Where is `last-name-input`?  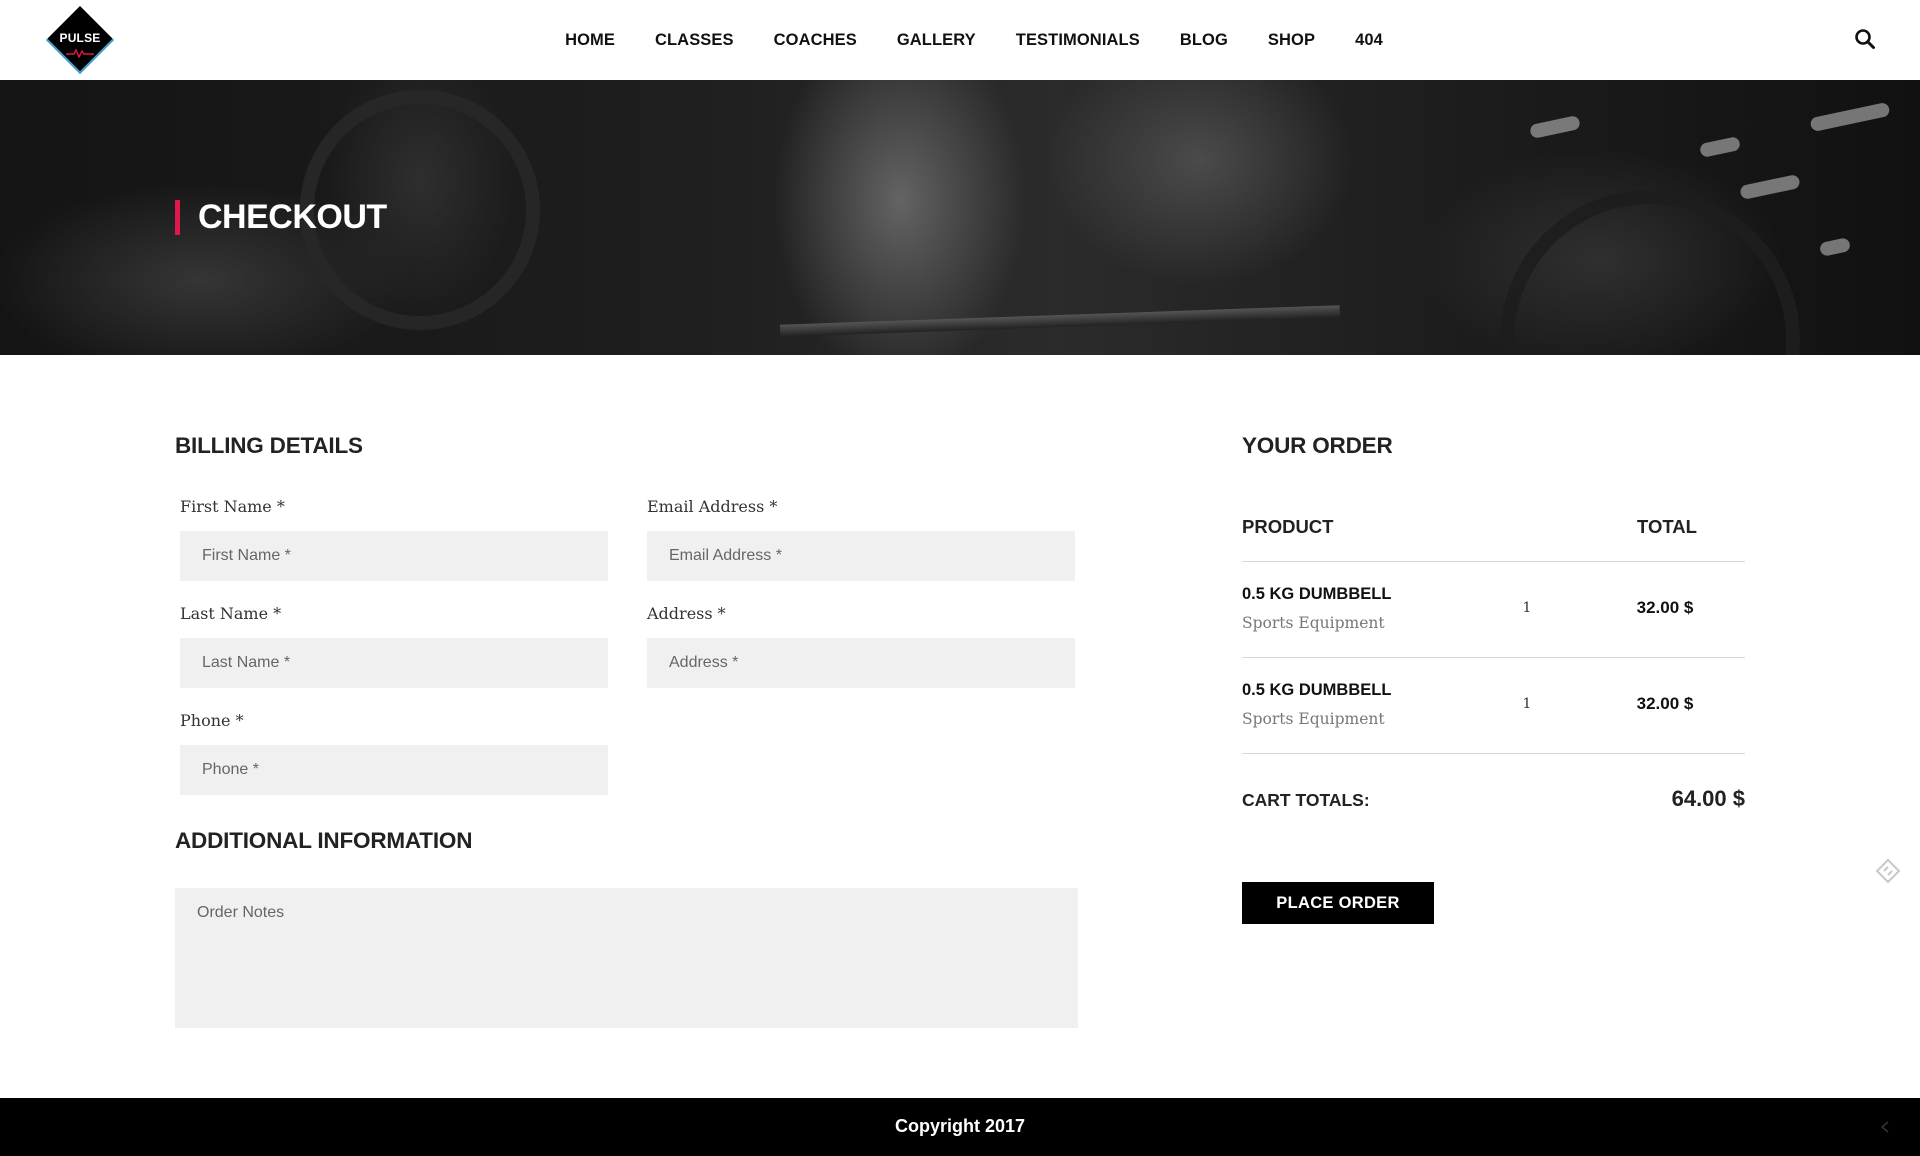 last-name-input is located at coordinates (394, 663).